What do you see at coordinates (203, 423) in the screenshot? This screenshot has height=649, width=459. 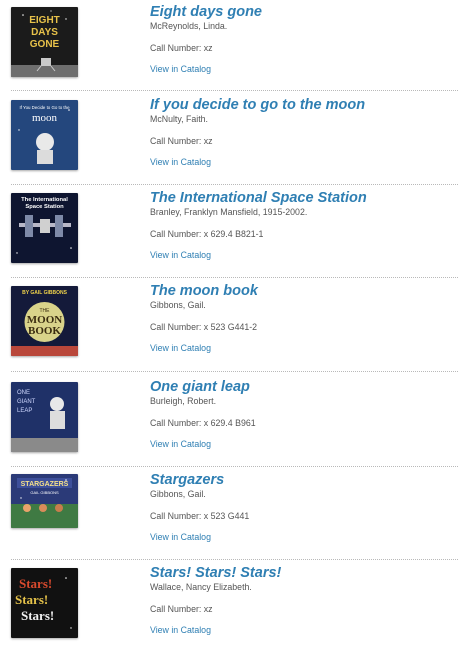 I see `call-number: Call Number: x 629.4 B961` at bounding box center [203, 423].